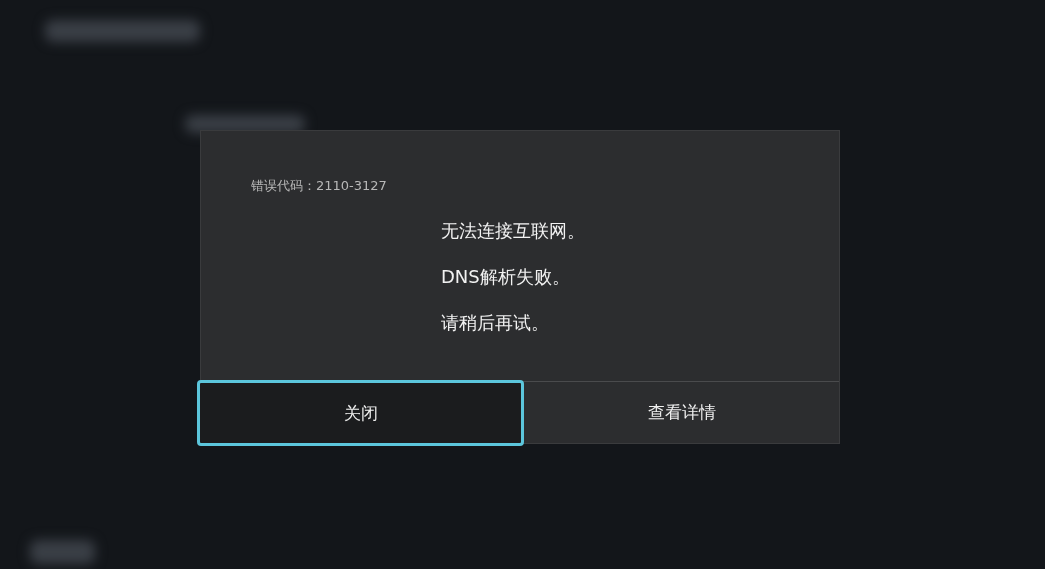 The image size is (1045, 569). Describe the element at coordinates (513, 231) in the screenshot. I see `error-message: 无法连接互联网。` at that location.